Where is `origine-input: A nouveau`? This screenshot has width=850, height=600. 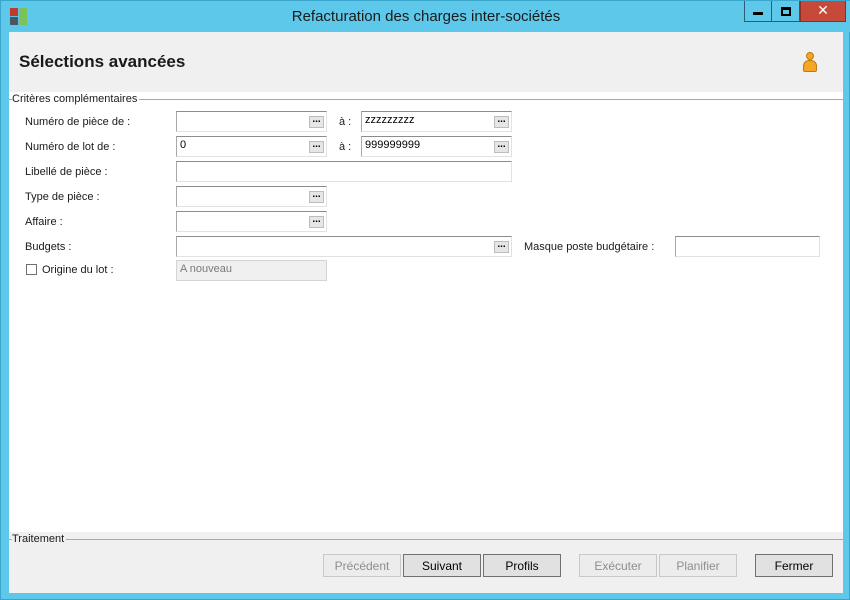
origine-input: A nouveau is located at coordinates (251, 270).